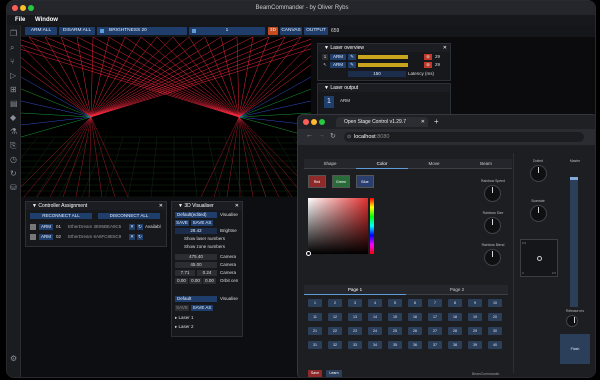 This screenshot has width=600, height=380. What do you see at coordinates (196, 215) in the screenshot?
I see `visualiser-preset-select: Default(edited)` at bounding box center [196, 215].